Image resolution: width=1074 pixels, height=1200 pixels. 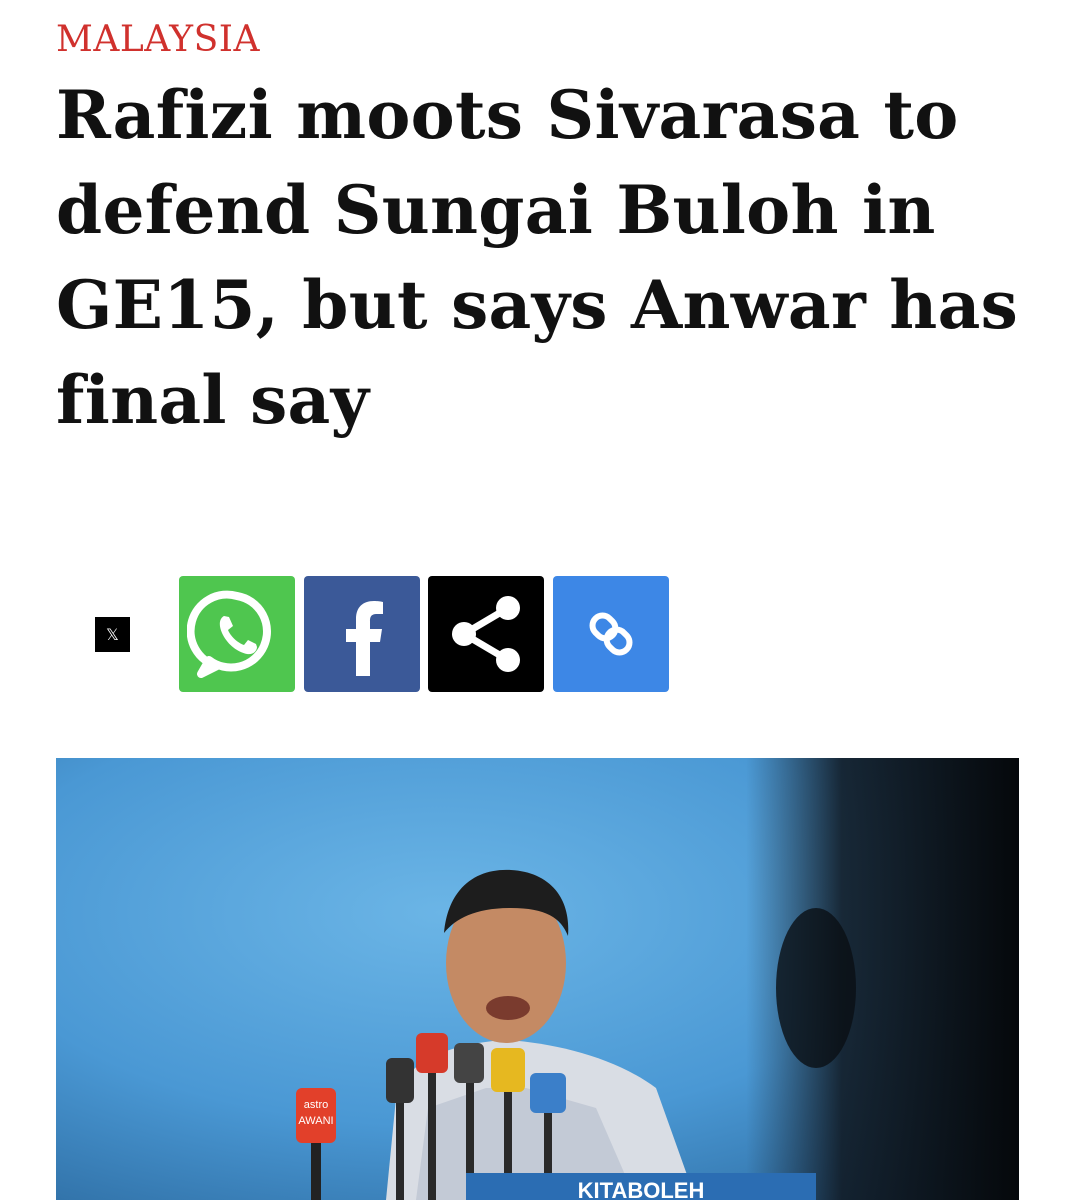 I want to click on link-icon, so click(x=611, y=634).